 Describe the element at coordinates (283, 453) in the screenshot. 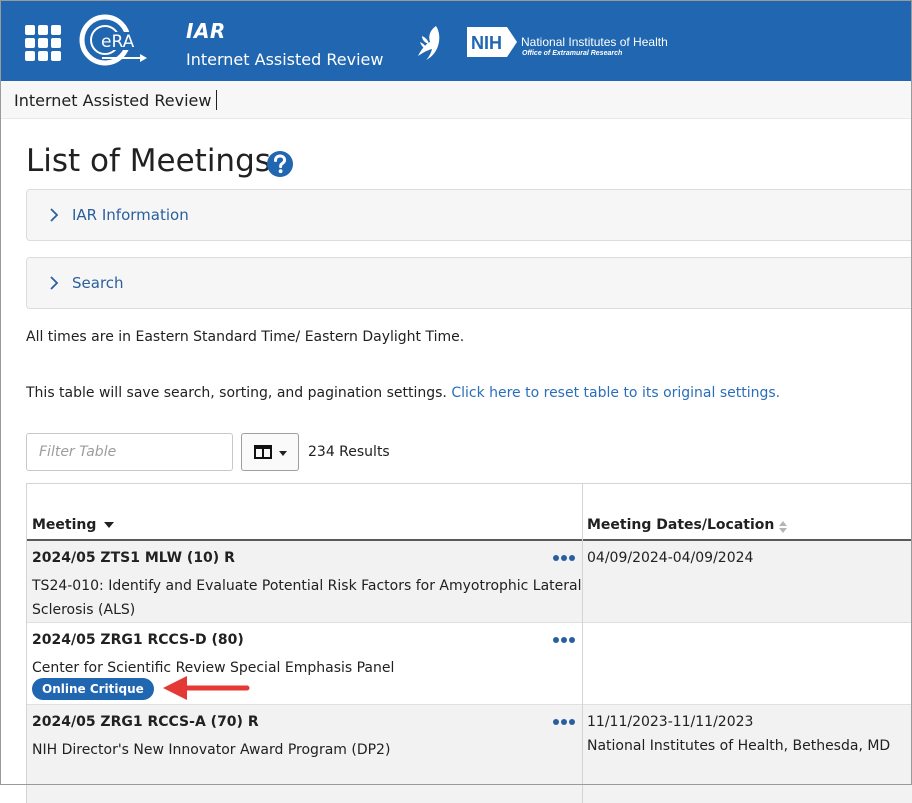

I see `caret-down-icon` at that location.